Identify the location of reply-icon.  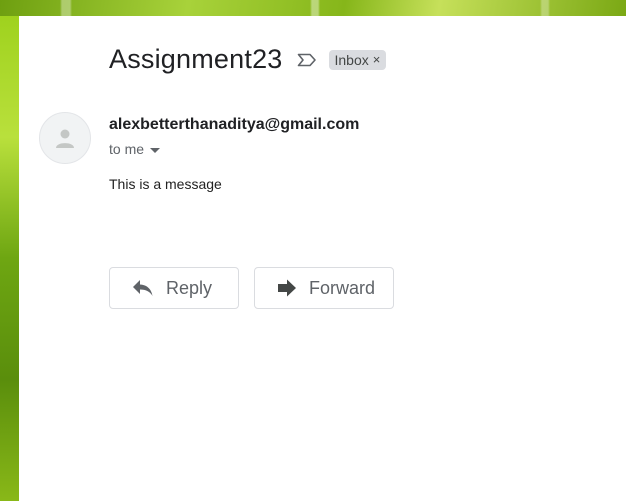
(143, 288).